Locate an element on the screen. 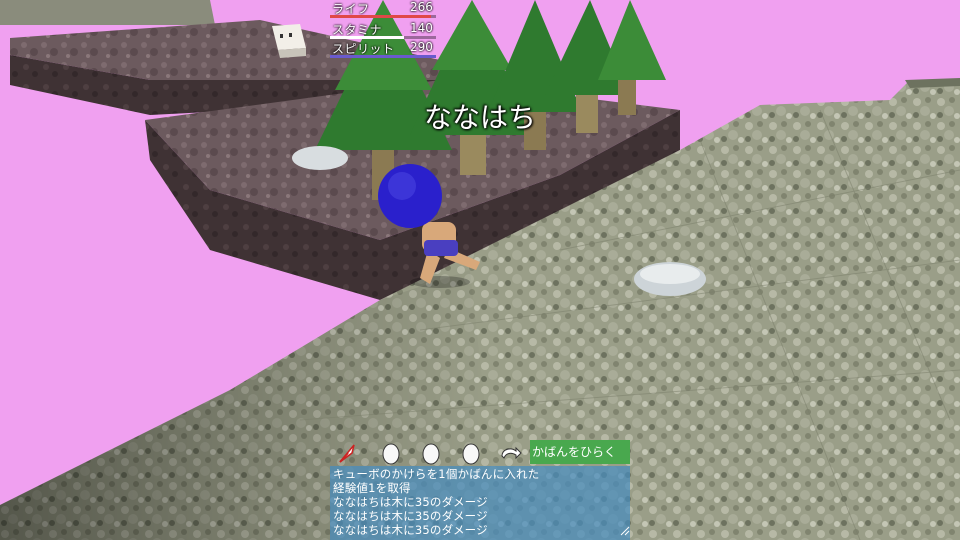 This screenshot has width=960, height=540. spirit-bar-fill is located at coordinates (383, 56).